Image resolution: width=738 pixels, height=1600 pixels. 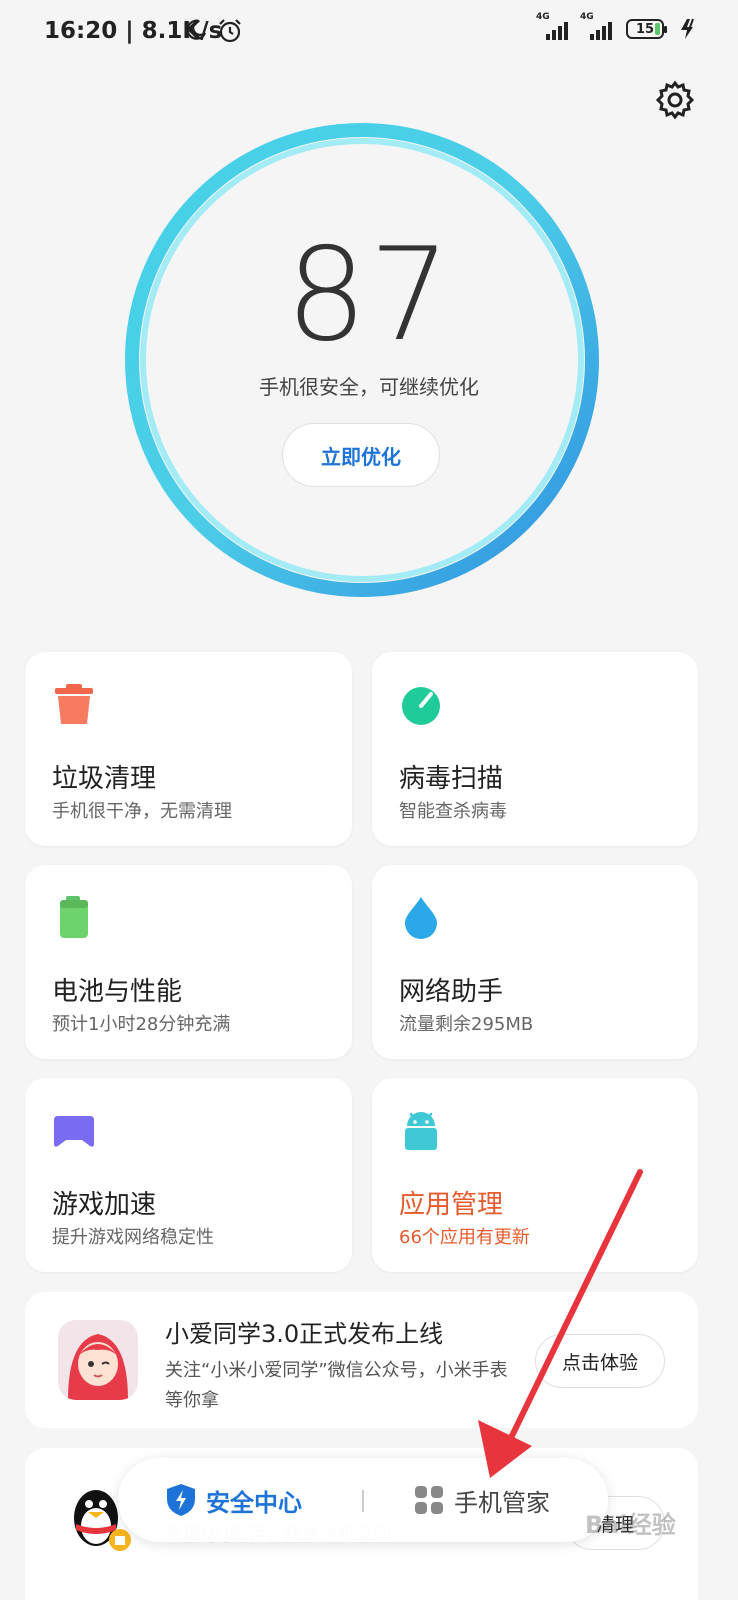 I want to click on card-subtitle: 流量剩余295MB, so click(x=466, y=1024).